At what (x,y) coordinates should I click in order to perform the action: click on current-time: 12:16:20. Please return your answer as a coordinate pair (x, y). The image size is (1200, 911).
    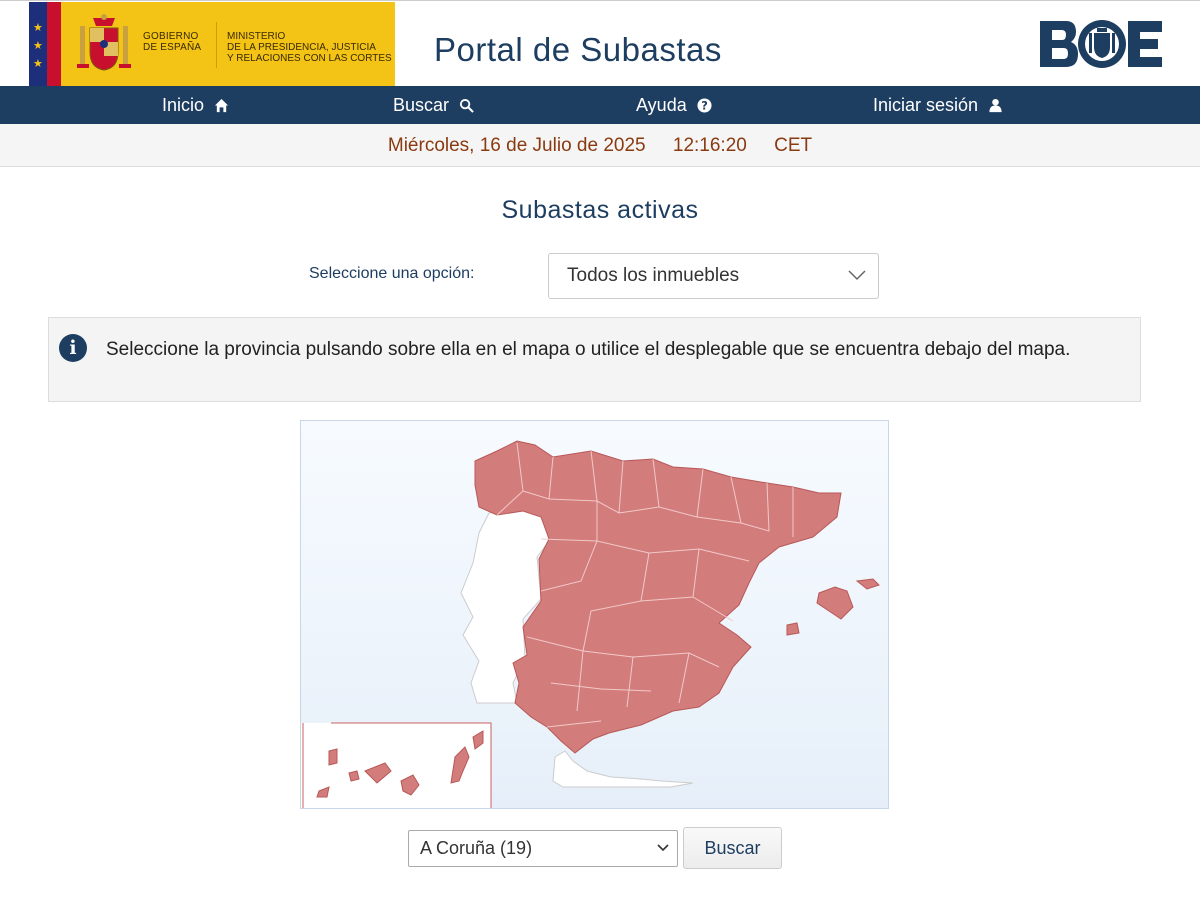
    Looking at the image, I should click on (709, 145).